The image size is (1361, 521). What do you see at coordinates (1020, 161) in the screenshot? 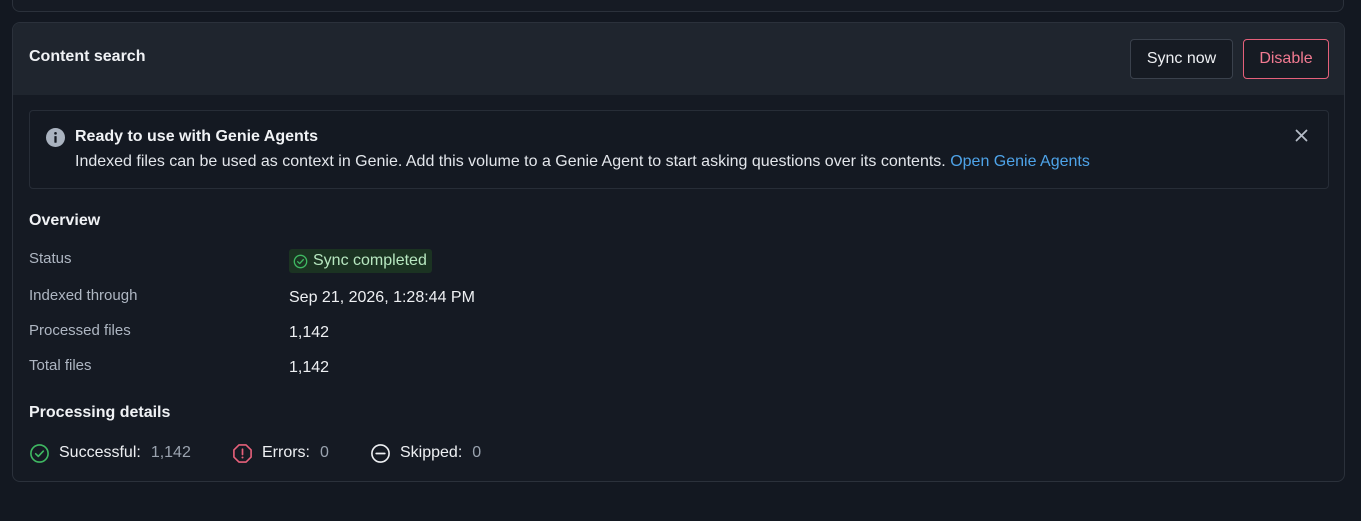
I see `open-genie-agents-link: Open Genie Agents` at bounding box center [1020, 161].